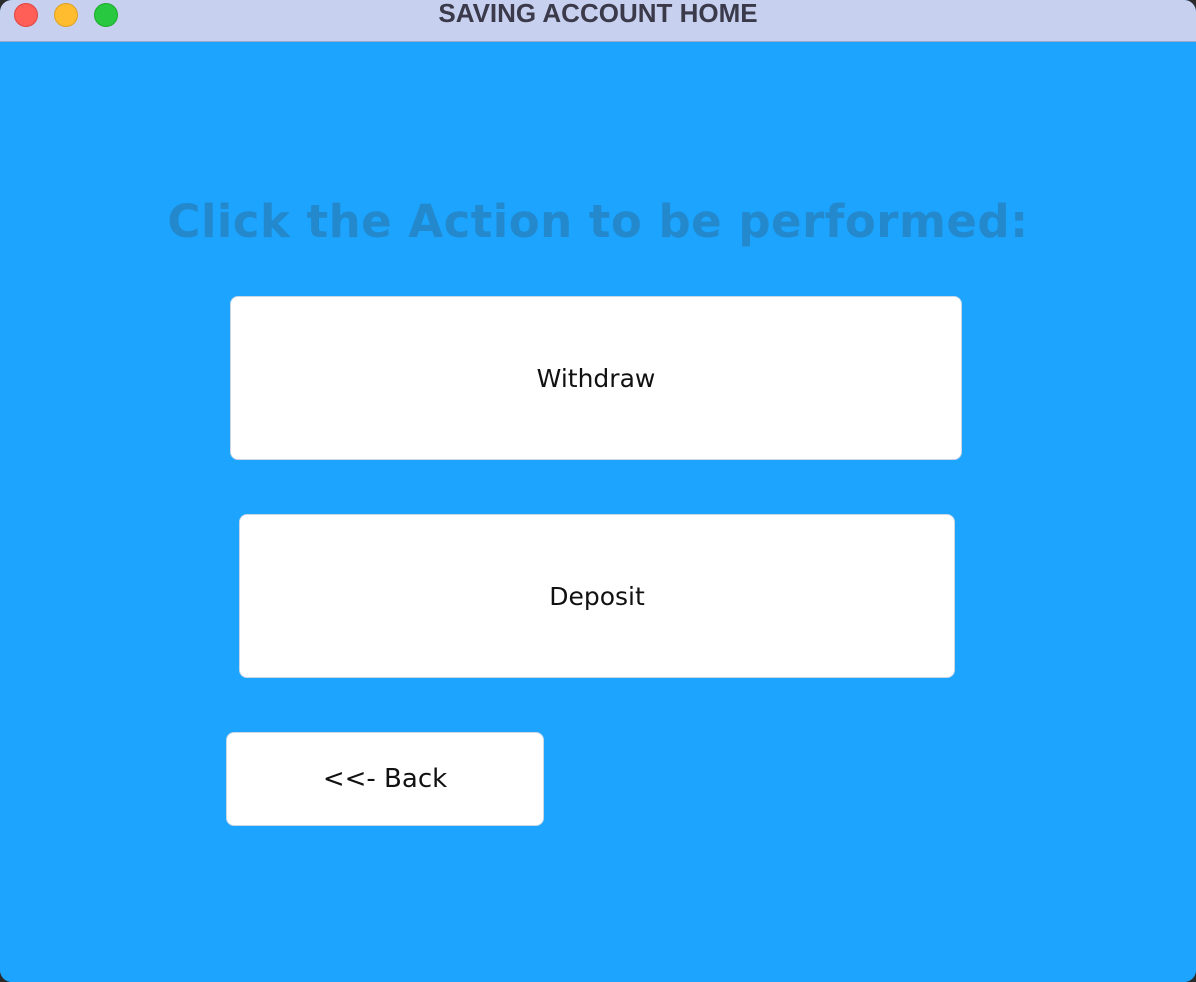 Image resolution: width=1196 pixels, height=982 pixels. I want to click on deposit-button-label: Deposit, so click(597, 596).